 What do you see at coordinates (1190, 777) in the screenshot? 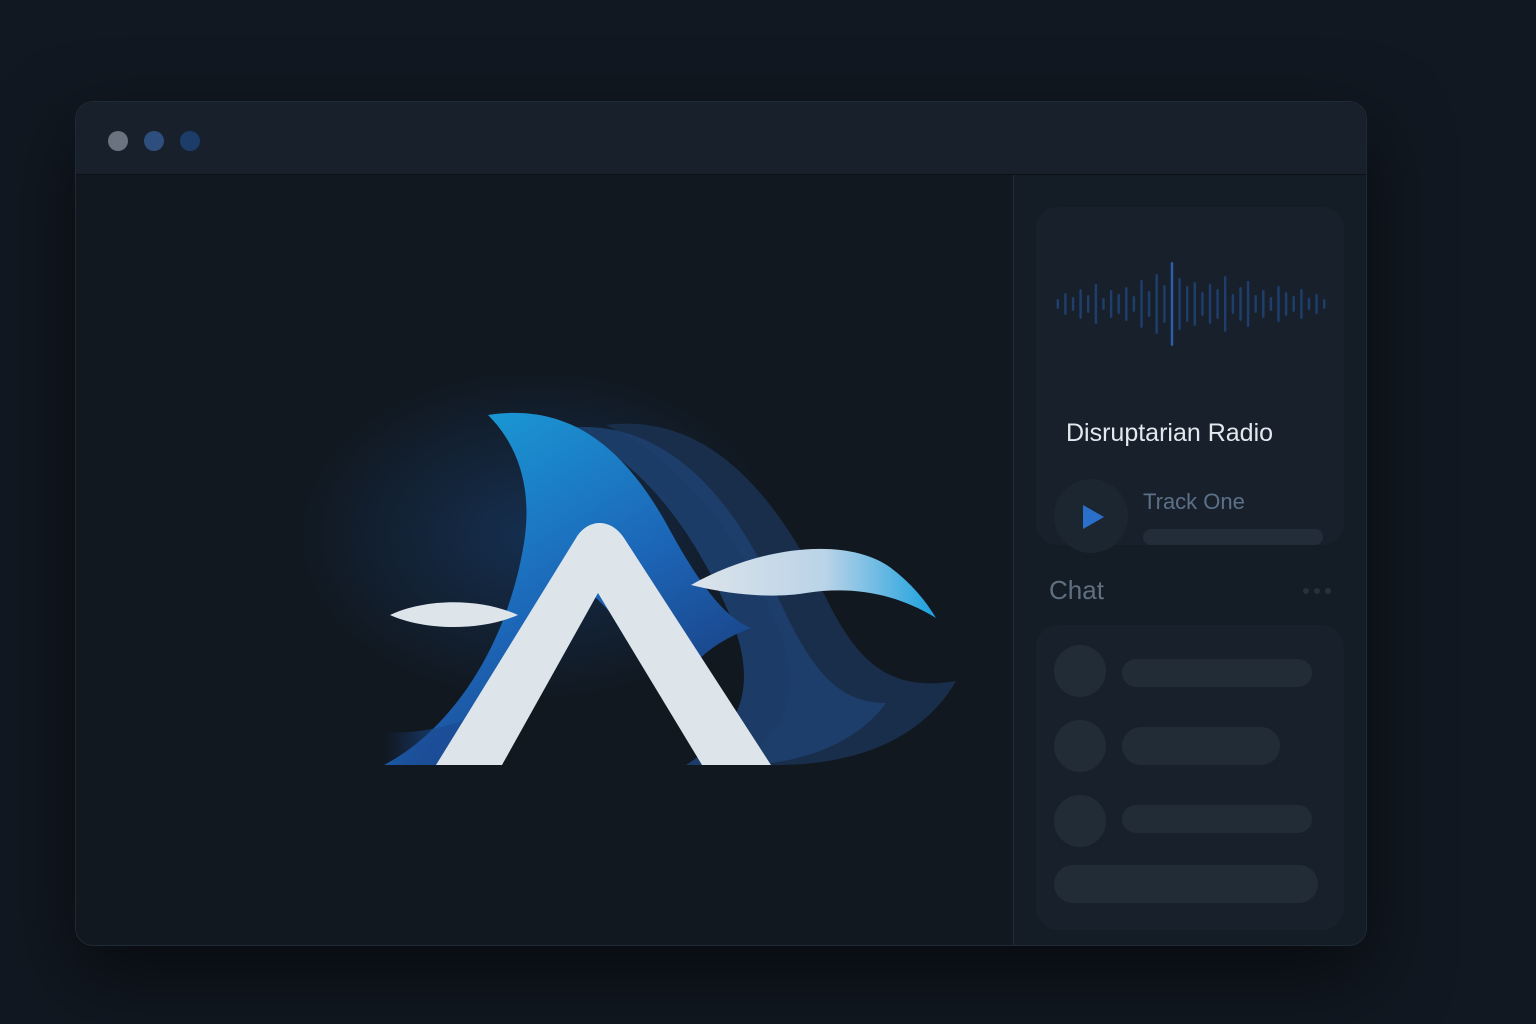
I see `chat-panel` at bounding box center [1190, 777].